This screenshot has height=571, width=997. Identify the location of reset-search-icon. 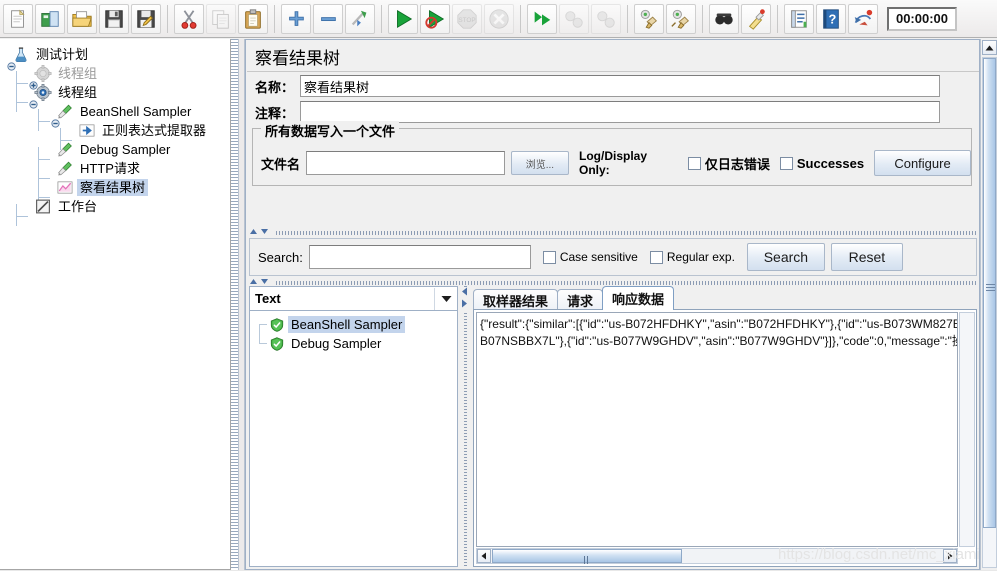
(756, 18).